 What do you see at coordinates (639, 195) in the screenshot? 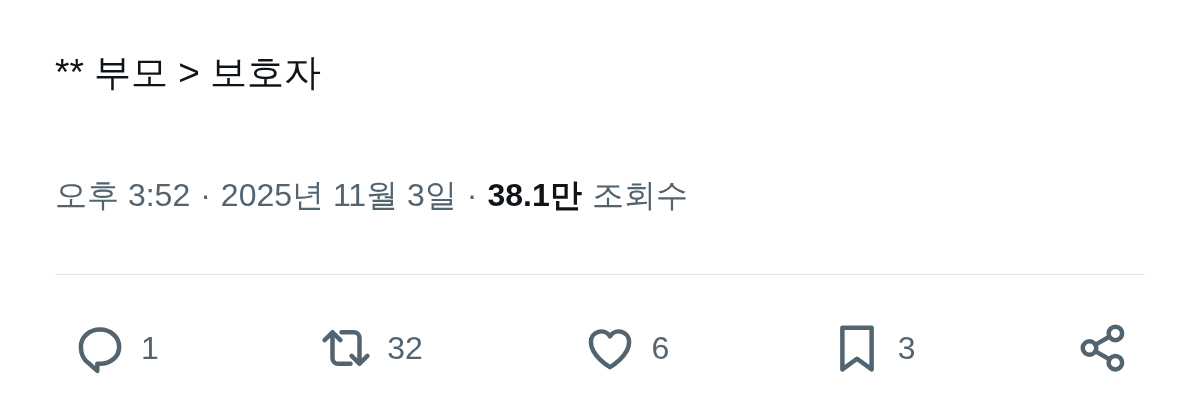
I see `view-label: 조회수` at bounding box center [639, 195].